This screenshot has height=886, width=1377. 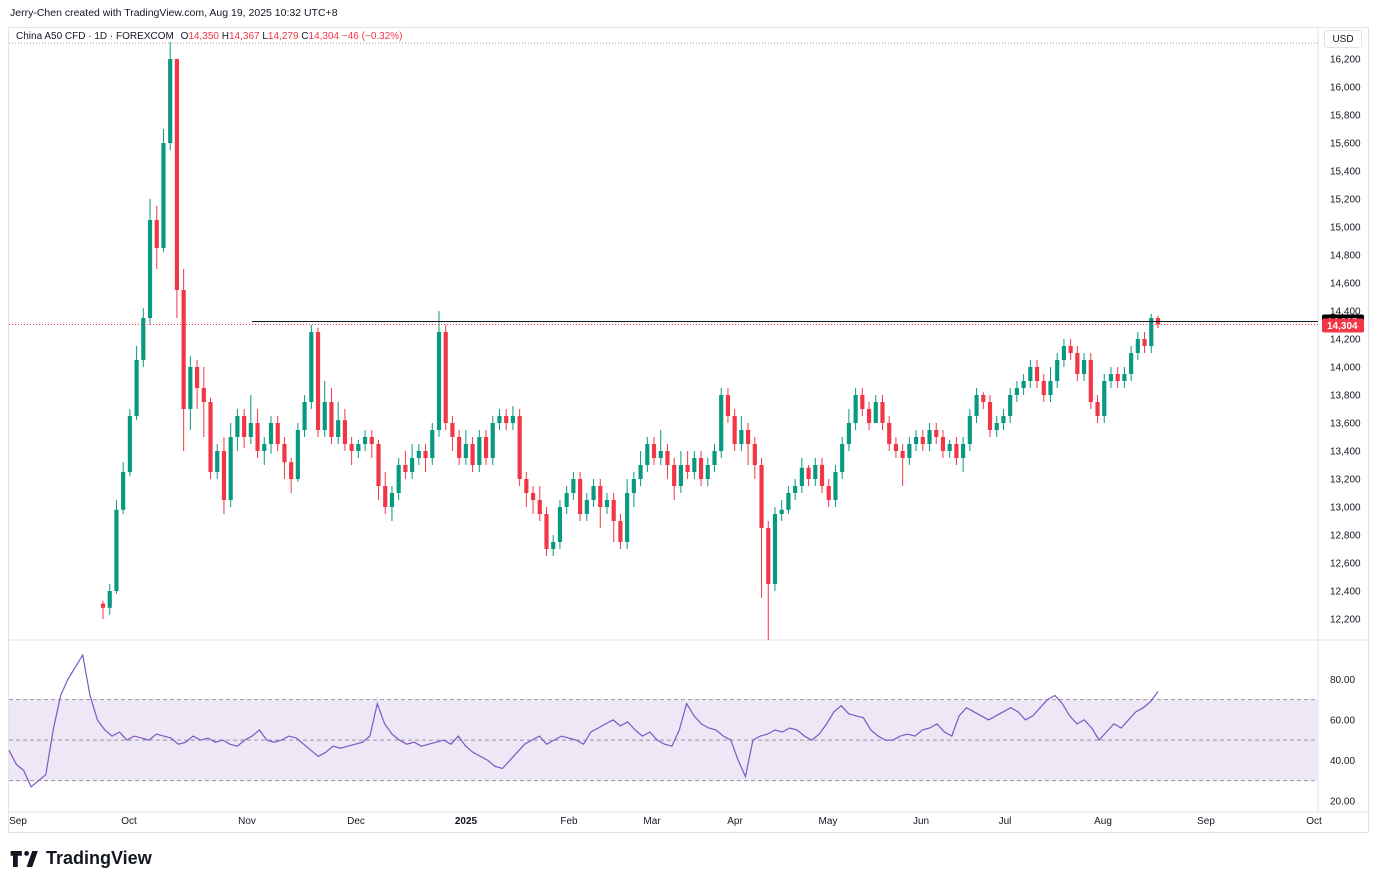 I want to click on high-value: 14,367, so click(x=244, y=36).